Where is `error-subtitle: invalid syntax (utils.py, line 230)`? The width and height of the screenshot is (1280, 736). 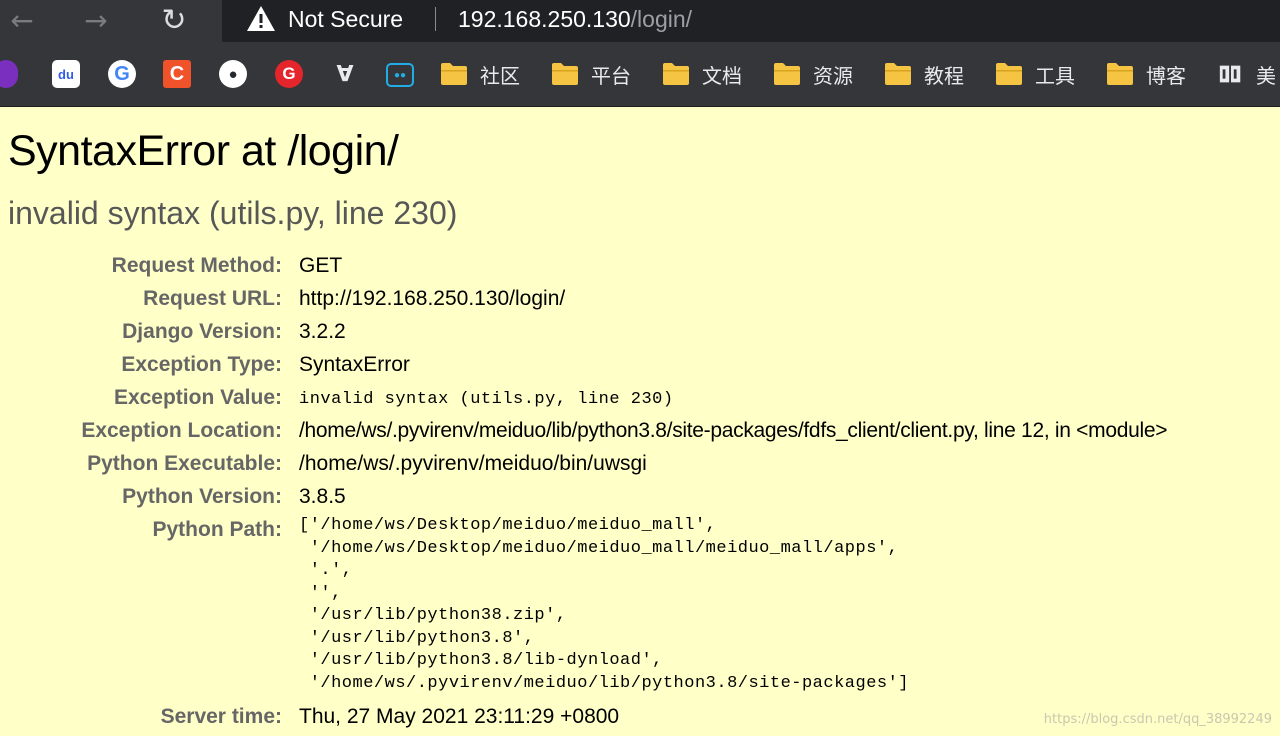
error-subtitle: invalid syntax (utils.py, line 230) is located at coordinates (233, 213).